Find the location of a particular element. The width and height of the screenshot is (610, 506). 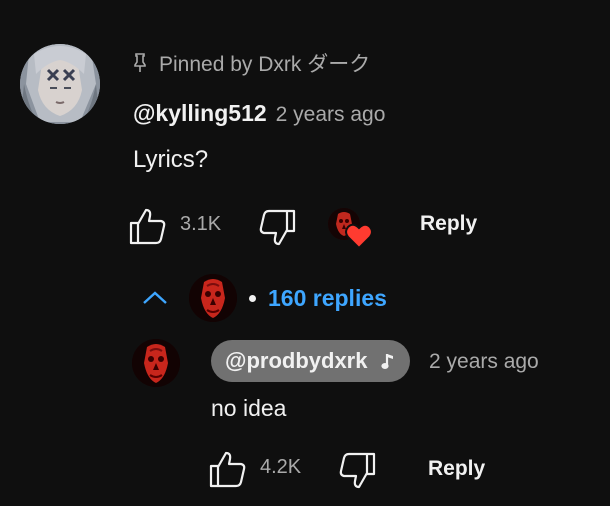

chevron-up-icon is located at coordinates (155, 297).